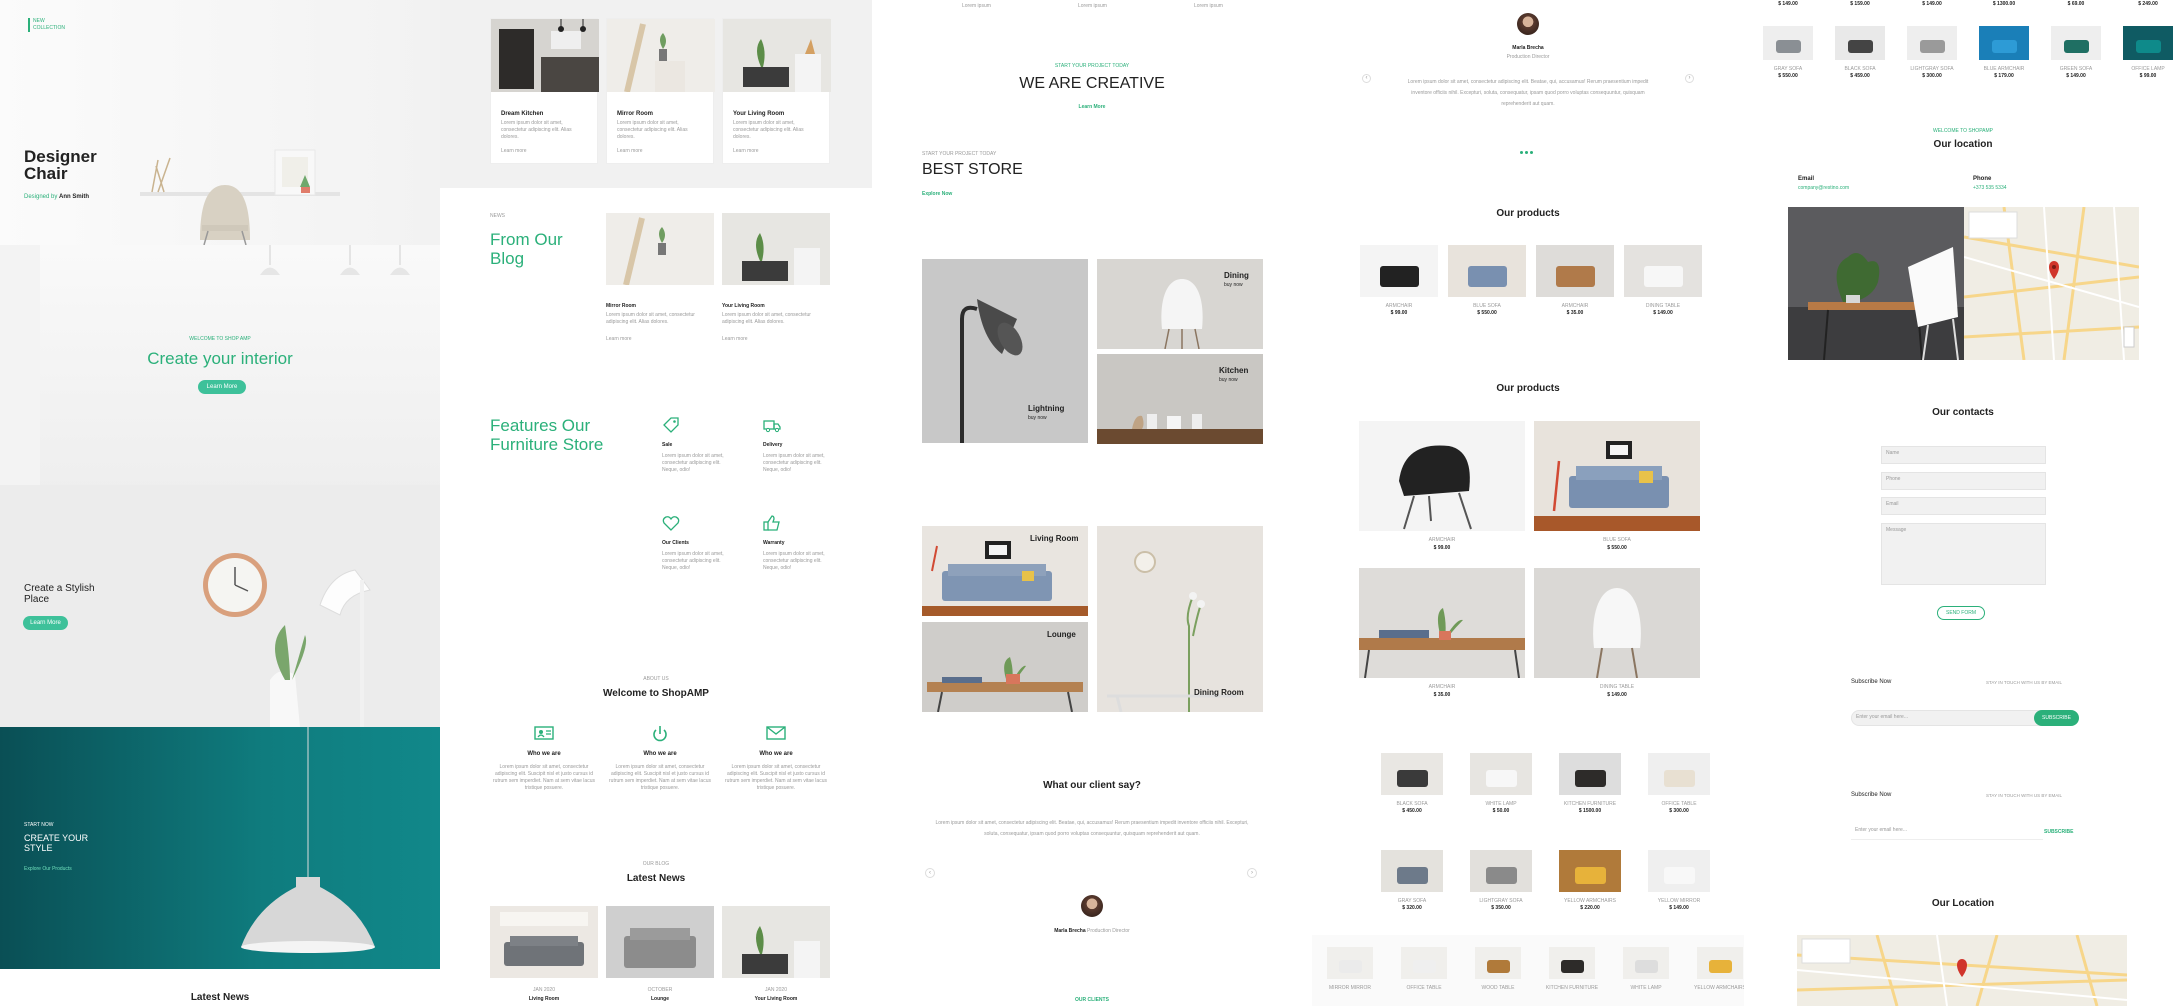  Describe the element at coordinates (937, 194) in the screenshot. I see `store-link: Explore Now` at that location.